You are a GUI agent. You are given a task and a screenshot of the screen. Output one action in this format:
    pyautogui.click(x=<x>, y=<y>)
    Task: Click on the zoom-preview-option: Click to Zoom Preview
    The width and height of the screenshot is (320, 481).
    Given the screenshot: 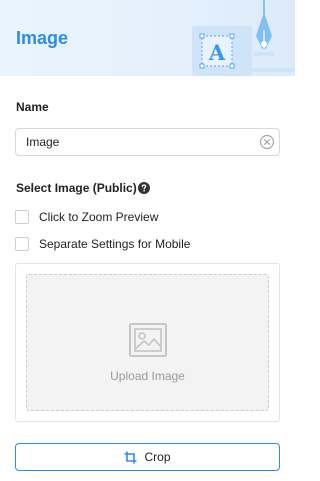 What is the action you would take?
    pyautogui.click(x=86, y=217)
    